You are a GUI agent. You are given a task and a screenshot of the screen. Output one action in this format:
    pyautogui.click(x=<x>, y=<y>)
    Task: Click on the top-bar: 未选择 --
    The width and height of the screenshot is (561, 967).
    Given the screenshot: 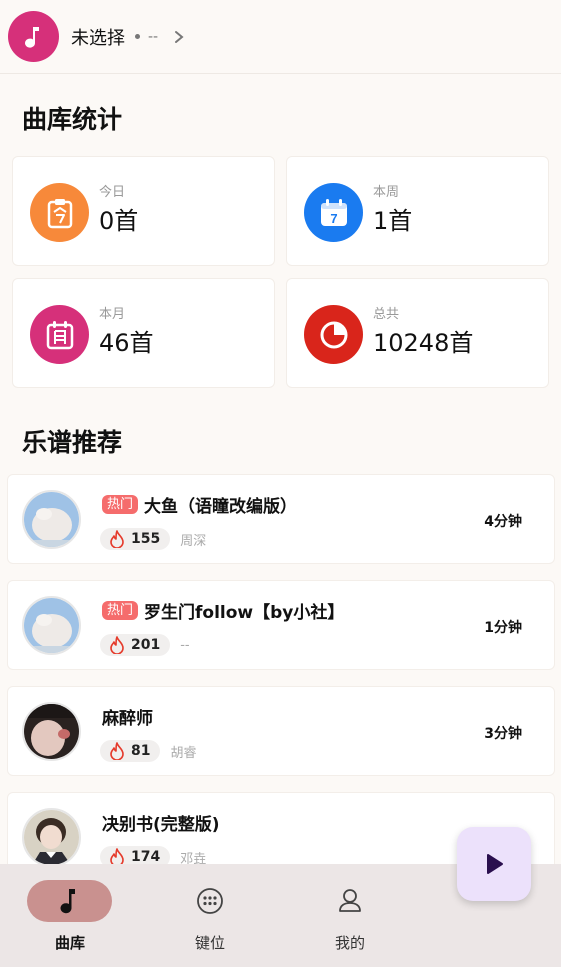 What is the action you would take?
    pyautogui.click(x=280, y=37)
    